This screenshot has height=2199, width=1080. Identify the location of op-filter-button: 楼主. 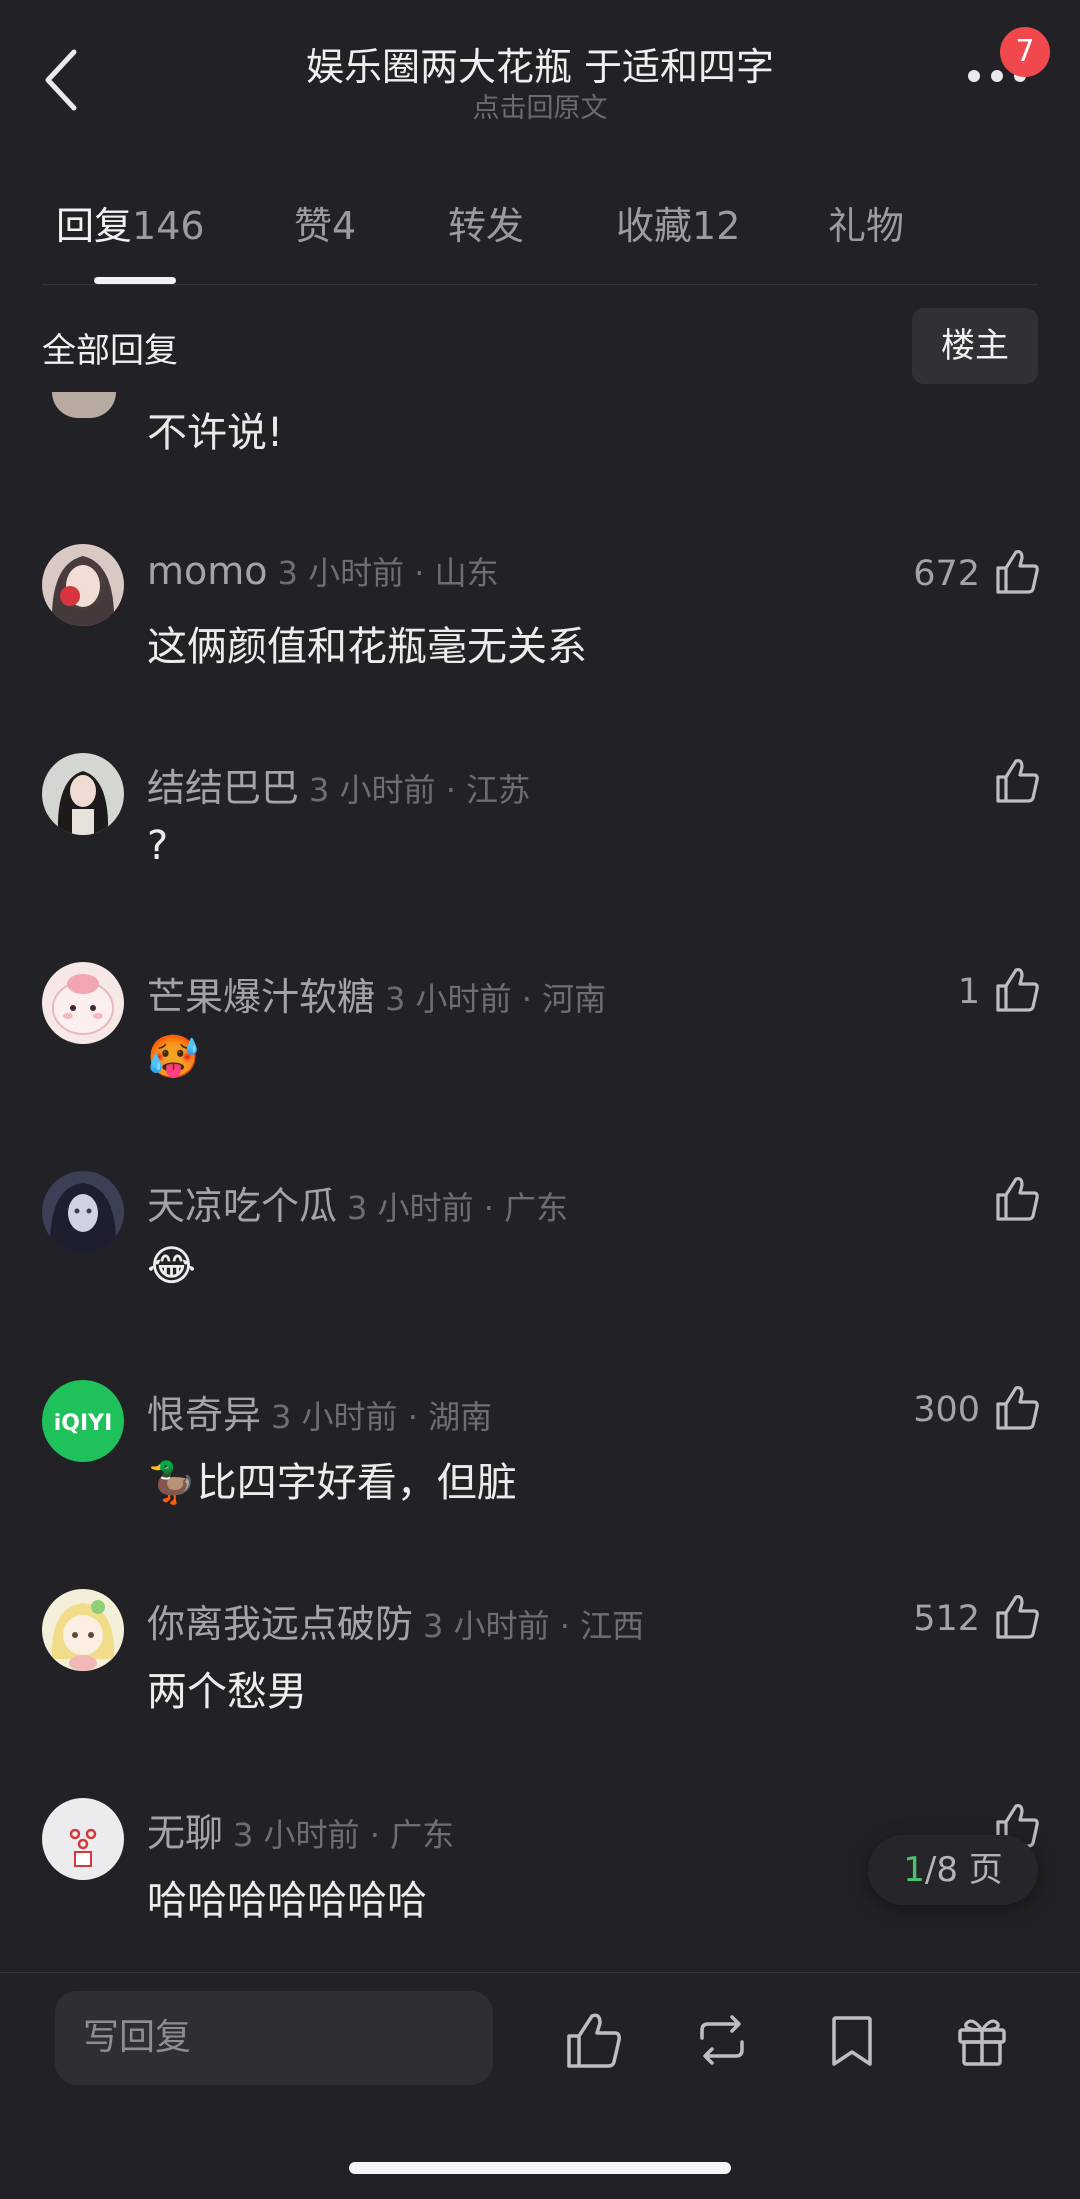
(975, 346).